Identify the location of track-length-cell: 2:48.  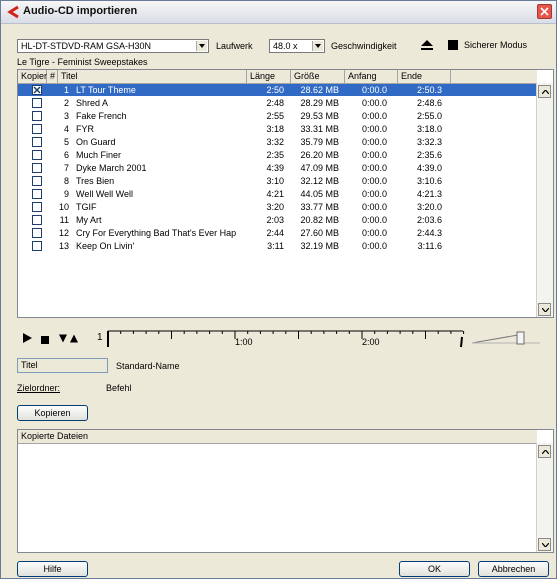
(275, 103).